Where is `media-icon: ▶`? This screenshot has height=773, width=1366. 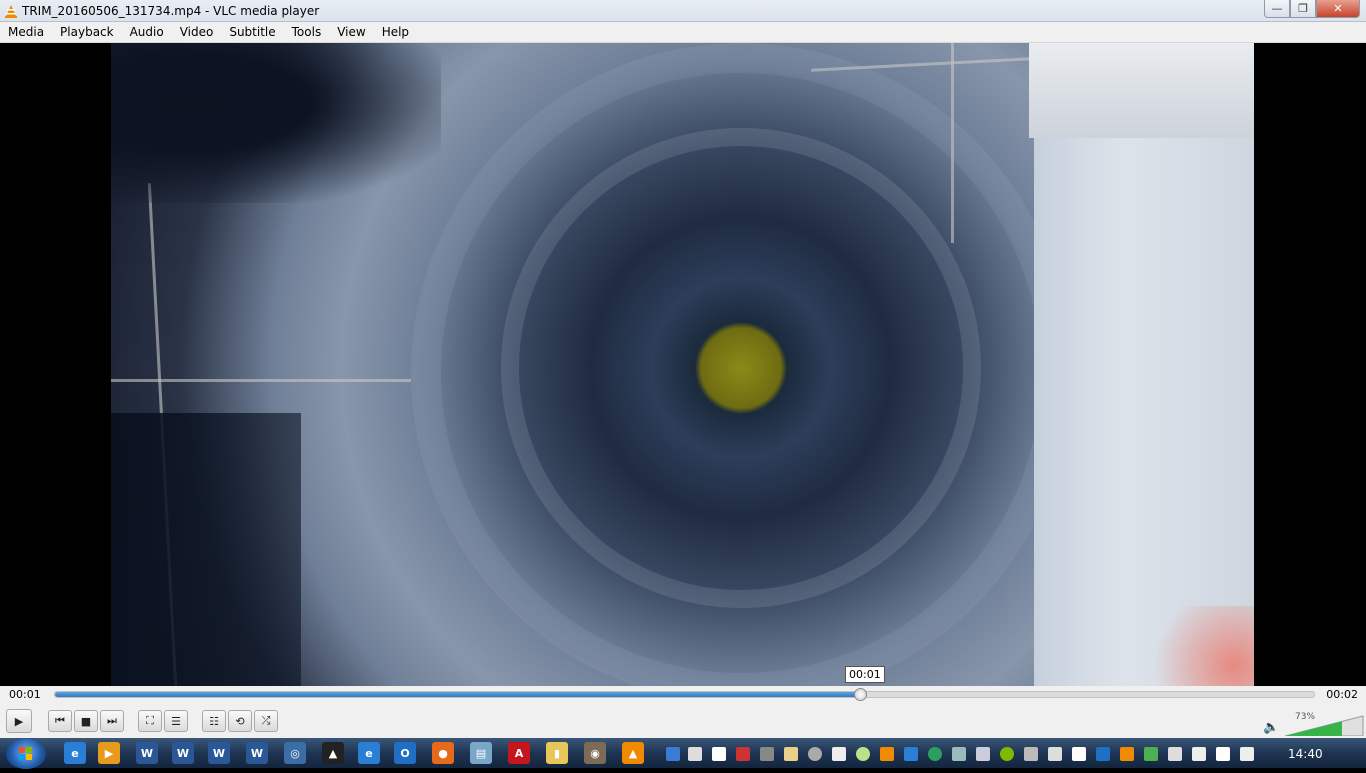 media-icon: ▶ is located at coordinates (109, 753).